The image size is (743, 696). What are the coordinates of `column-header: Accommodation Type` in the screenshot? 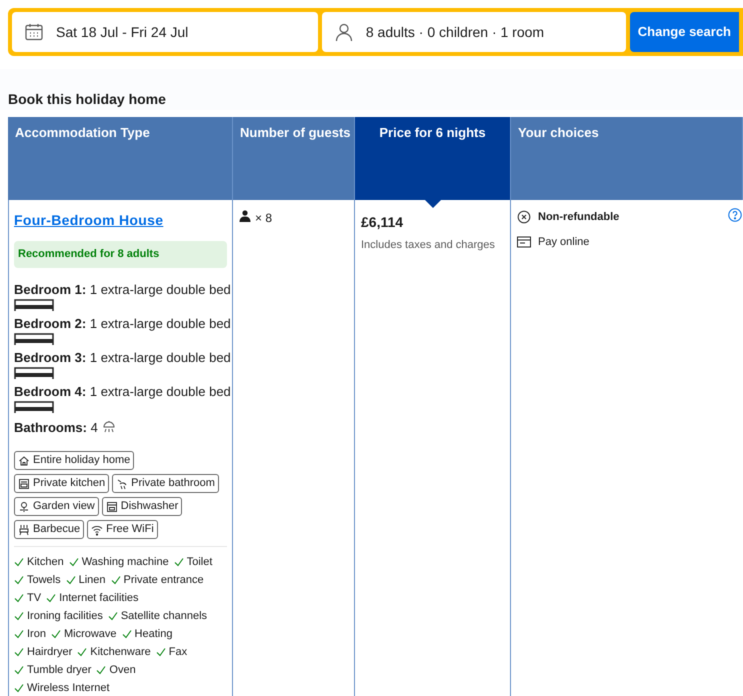 It's located at (120, 158).